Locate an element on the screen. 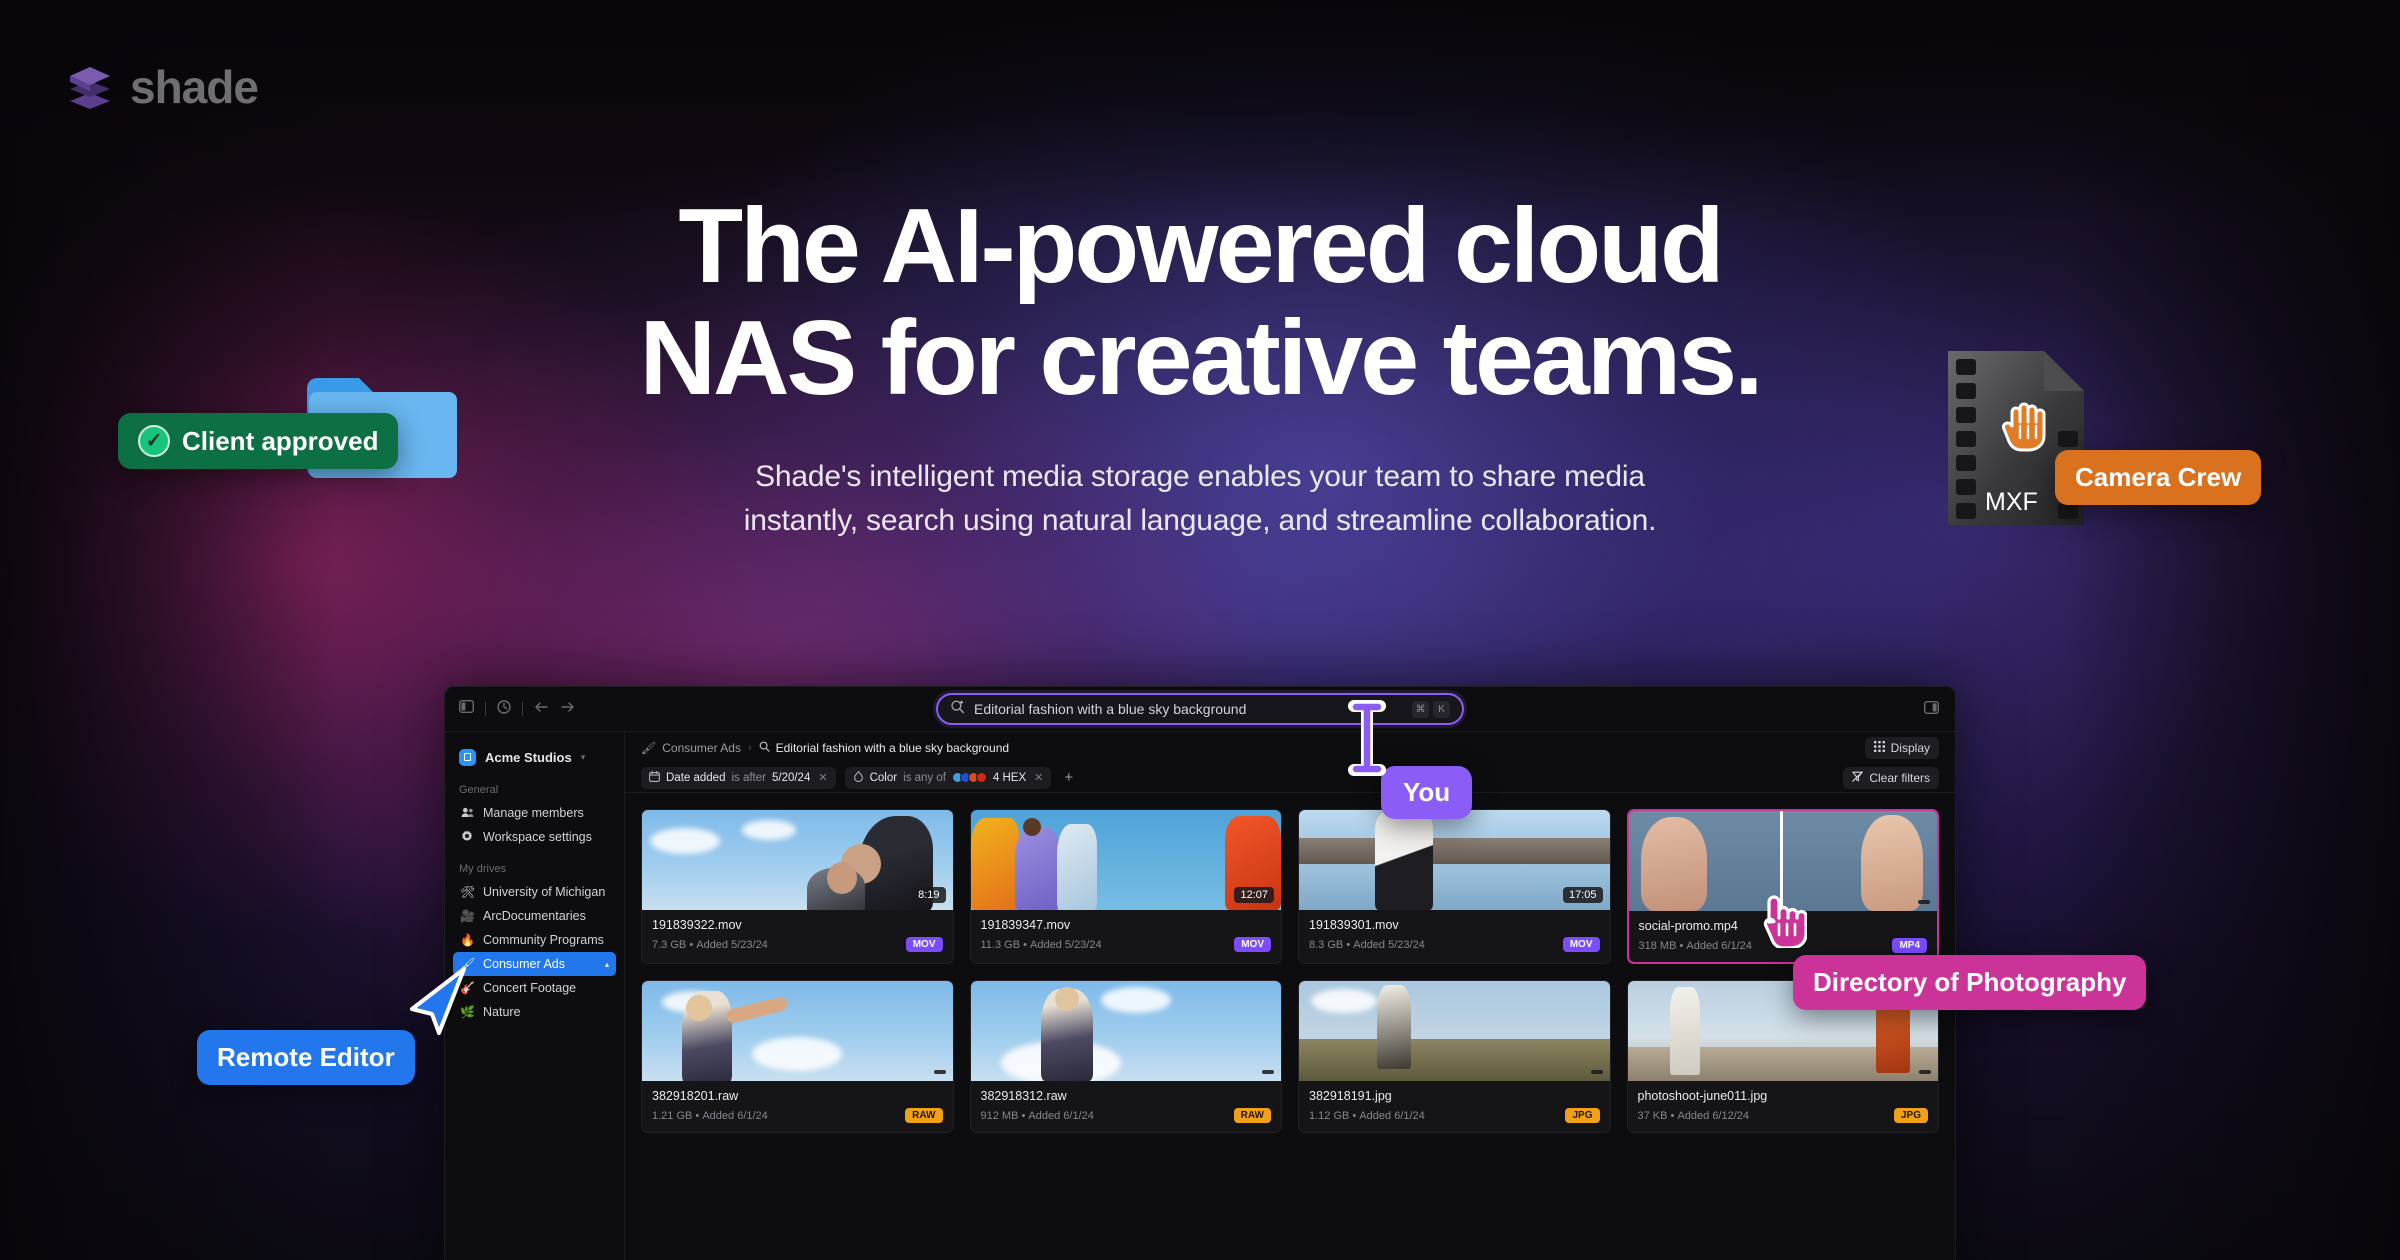  file-size: 7.3 GB is located at coordinates (669, 944).